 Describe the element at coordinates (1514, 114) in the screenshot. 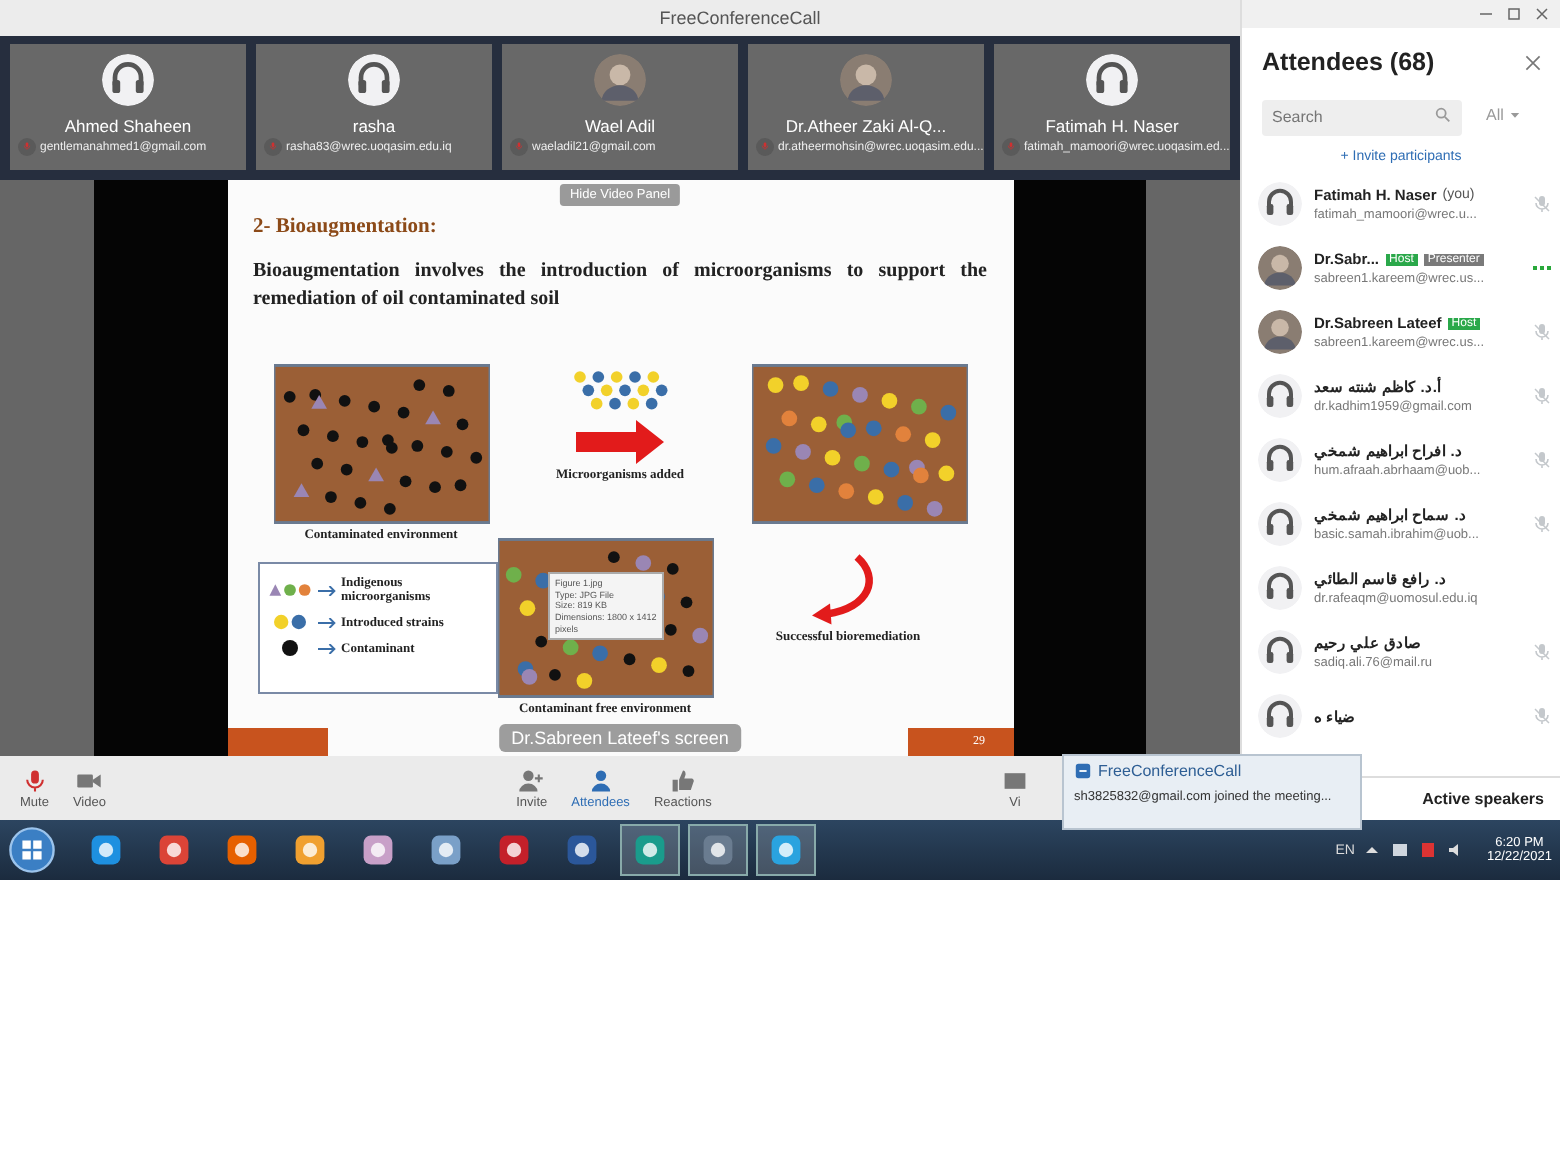

I see `caret-icon` at that location.